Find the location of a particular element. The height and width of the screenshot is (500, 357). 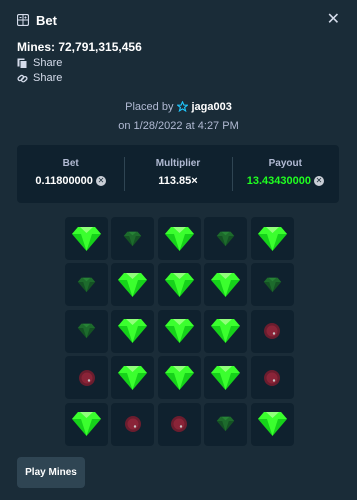

multiplier-value-row: 113.85× is located at coordinates (177, 181).